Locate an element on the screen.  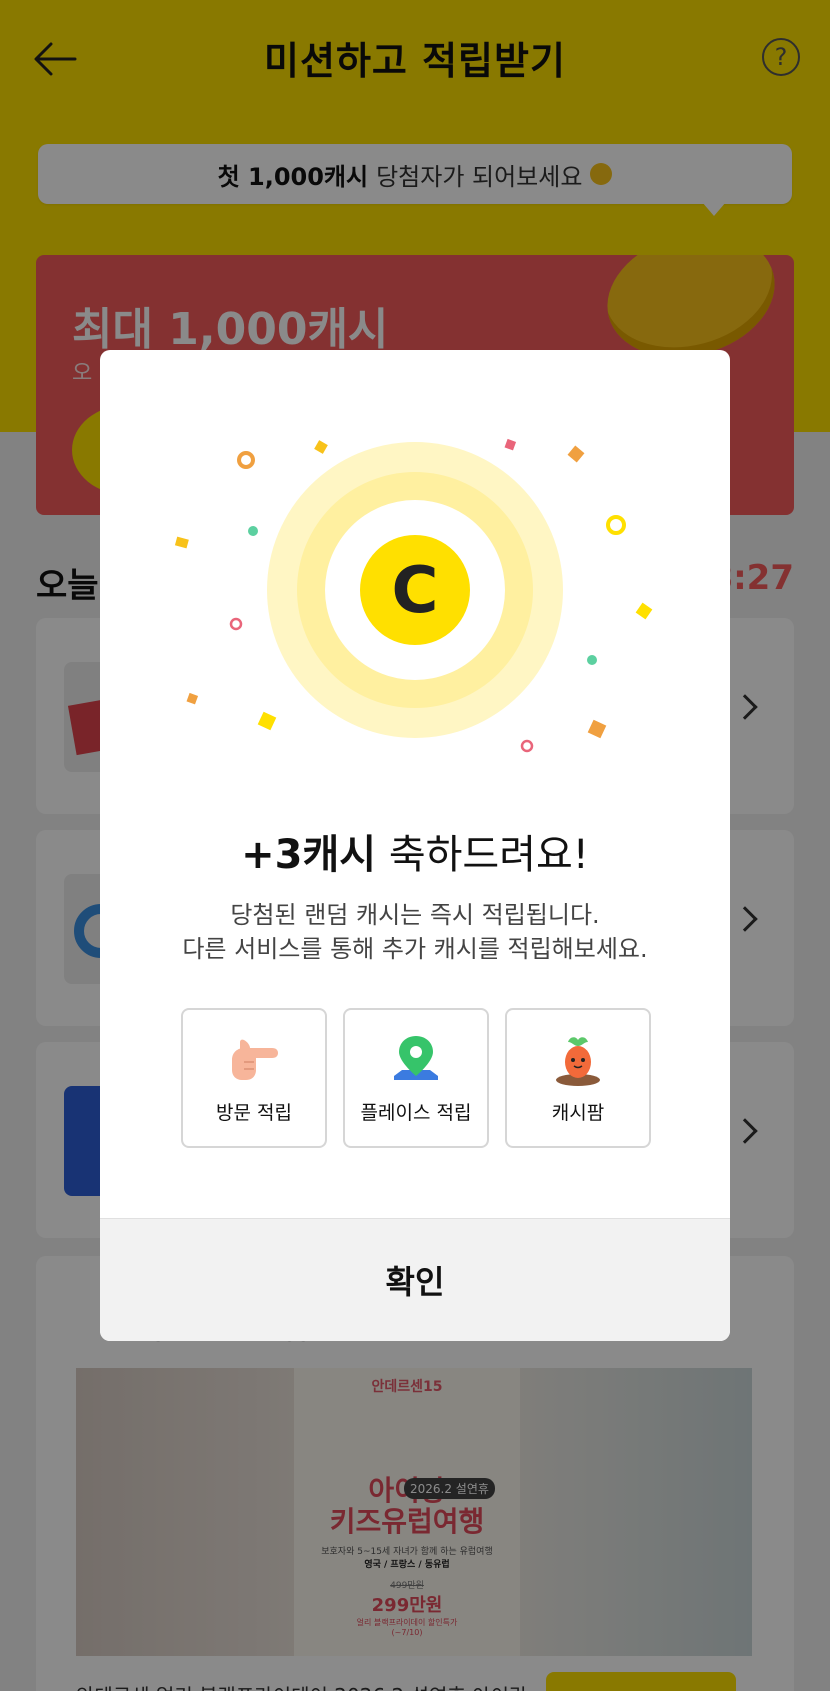
service-buttons: 방문 적립 플레이스 적립 캐시팜 is located at coordinates (416, 1078).